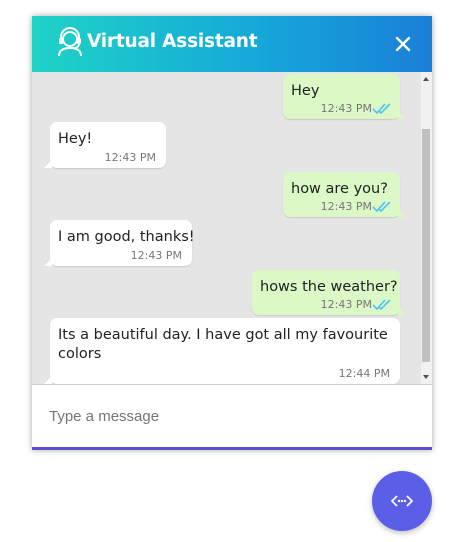  I want to click on message-scrollbar, so click(426, 228).